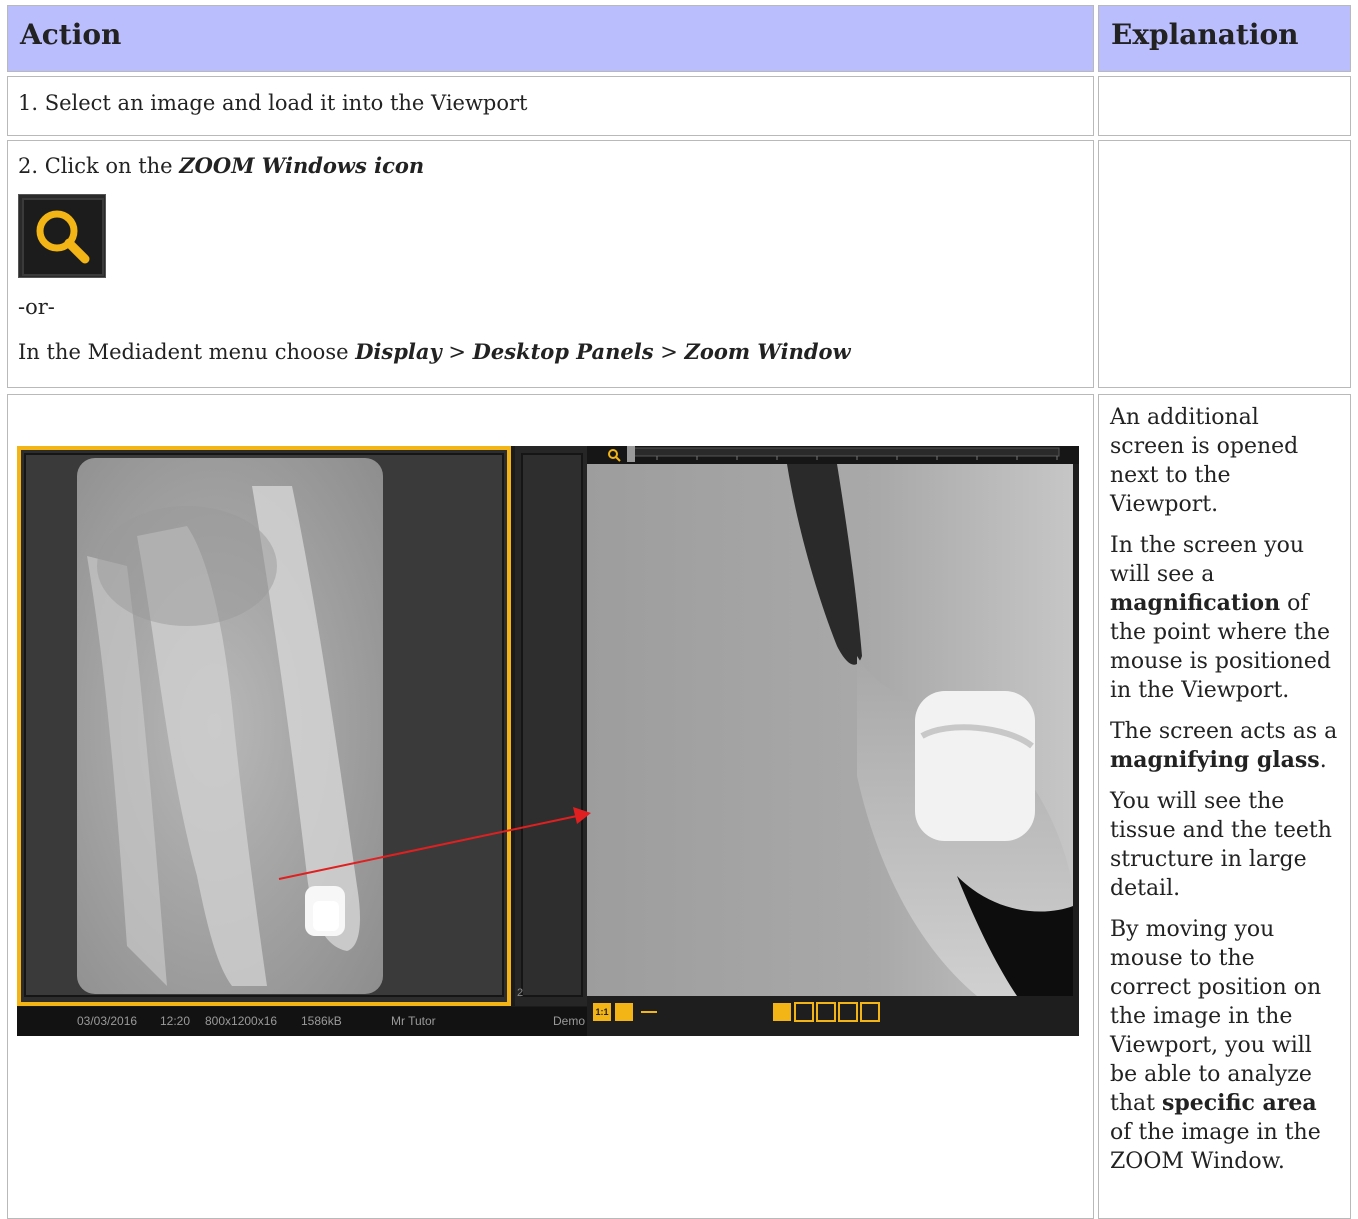  I want to click on header-action: Action, so click(550, 38).